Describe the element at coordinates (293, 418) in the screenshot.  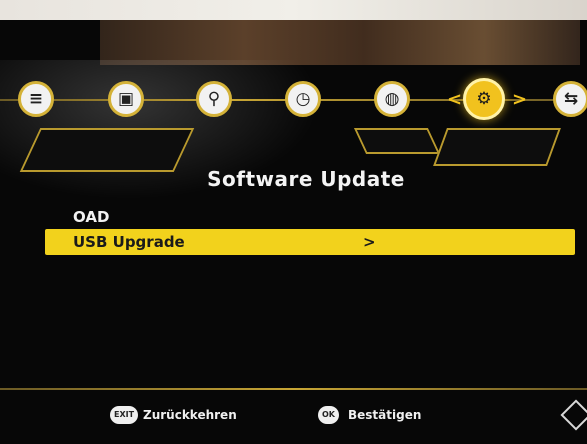
I see `footer-hints: EXIT Zurückkehren OK Bestätigen` at that location.